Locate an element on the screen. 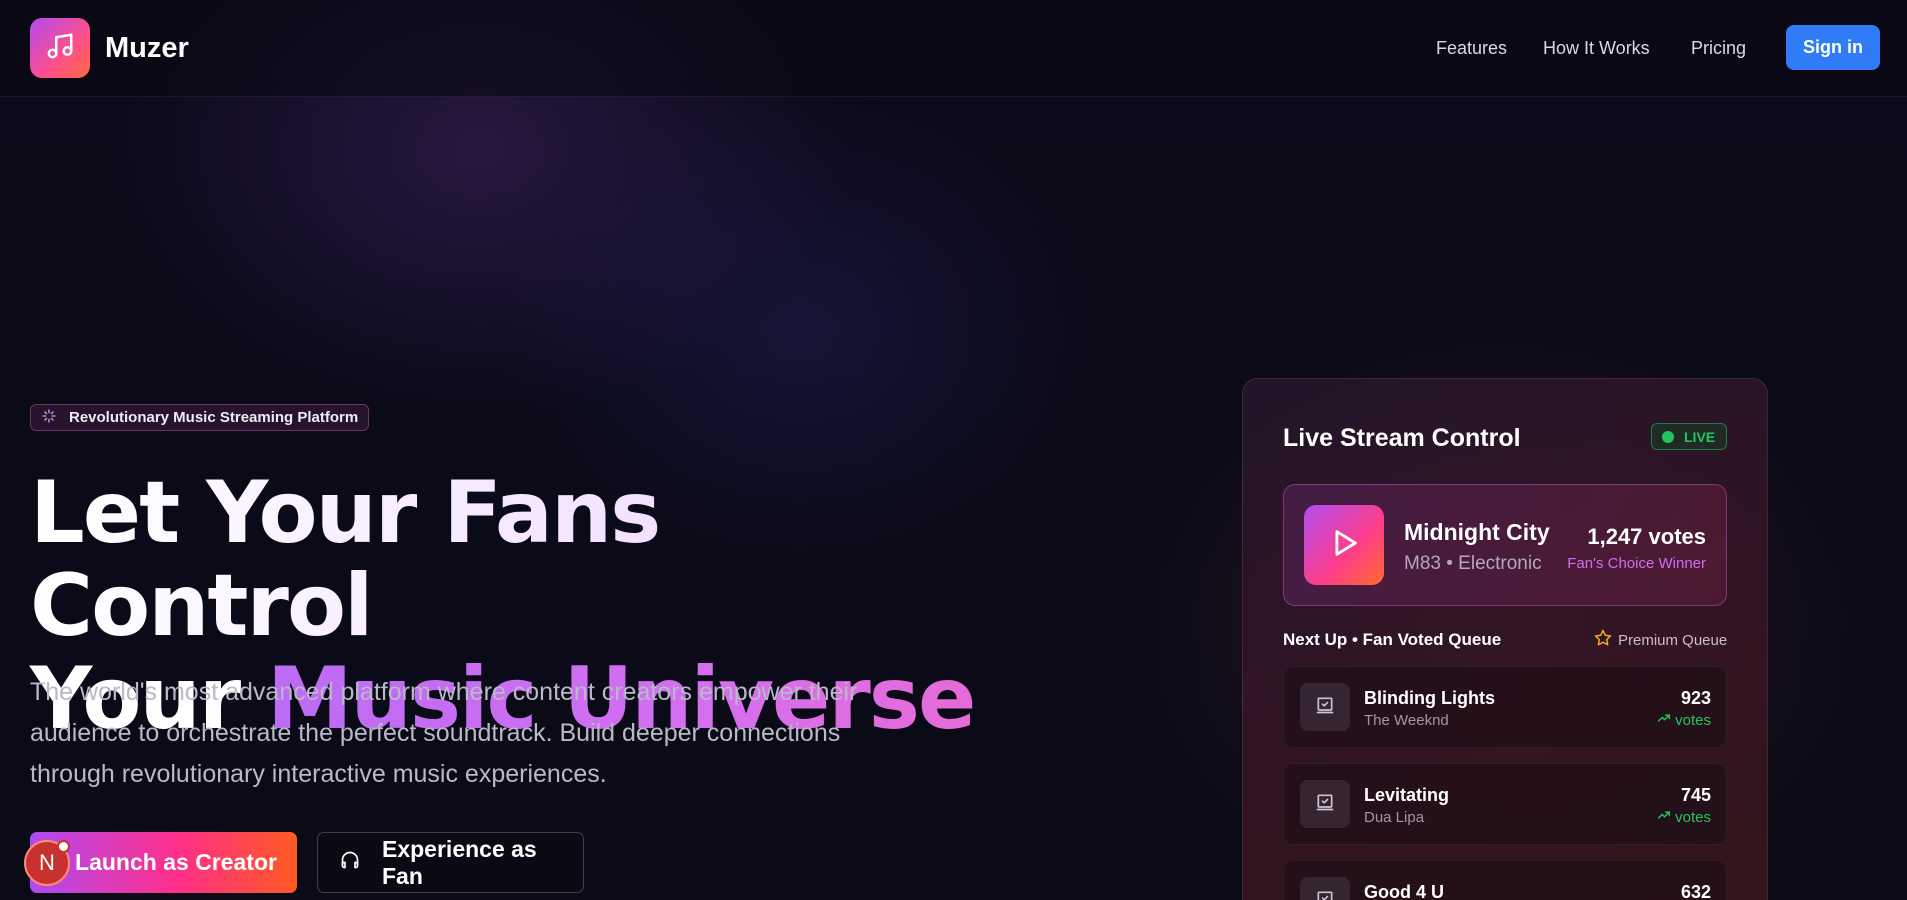  music-note-icon is located at coordinates (60, 48).